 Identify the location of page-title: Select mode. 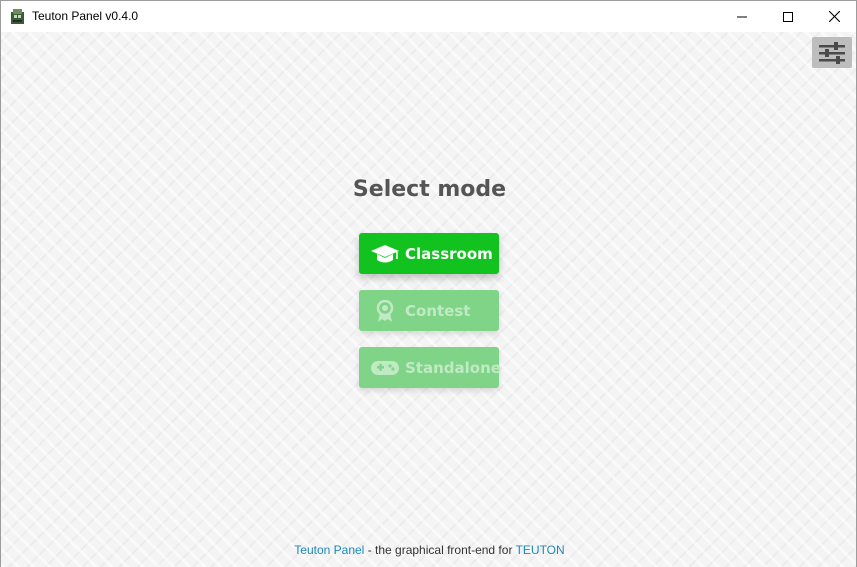
(429, 189).